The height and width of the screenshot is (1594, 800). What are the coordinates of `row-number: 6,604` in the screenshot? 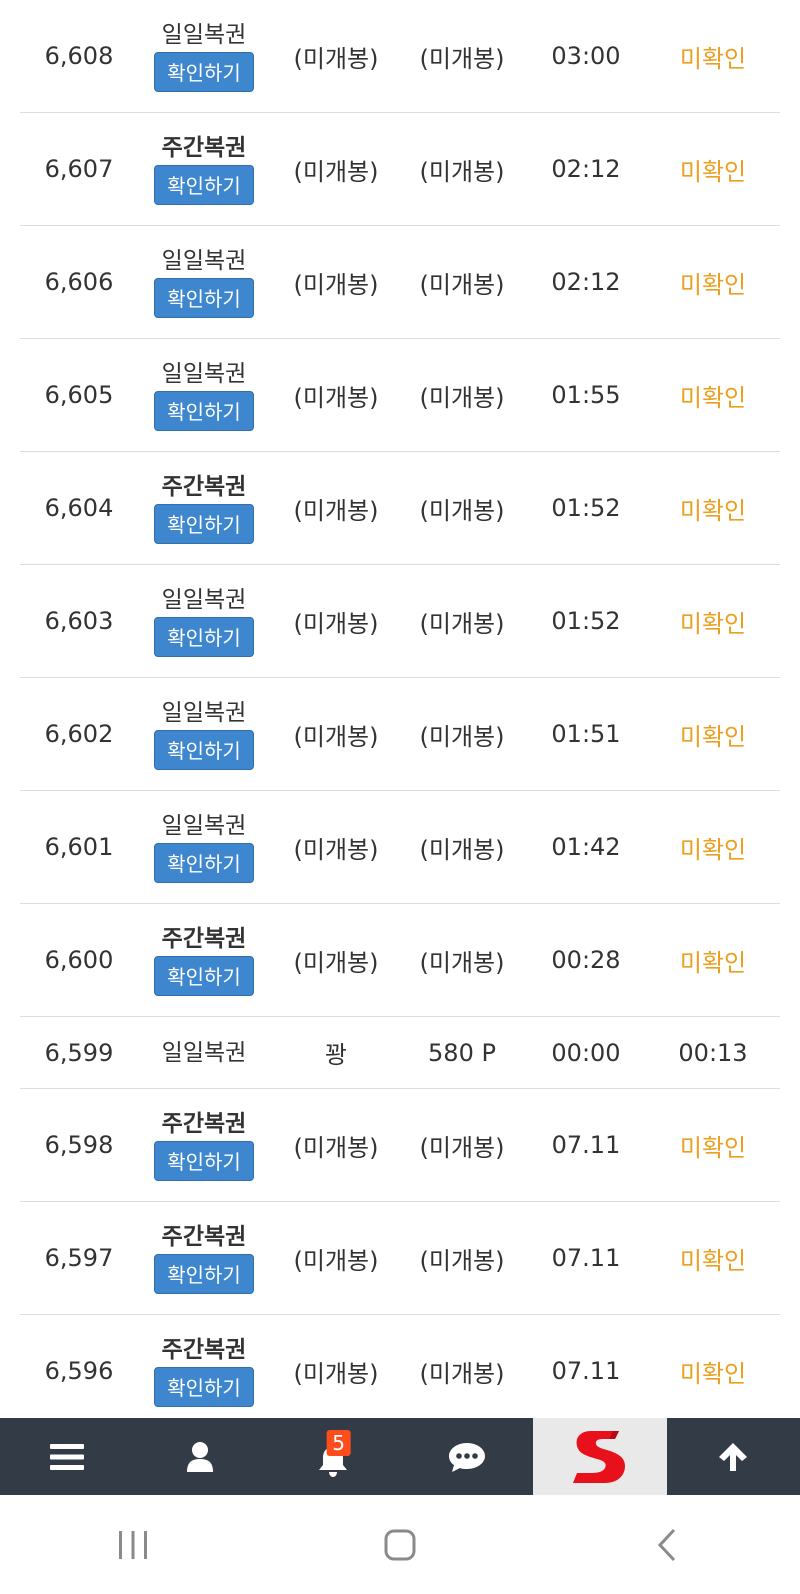 It's located at (79, 508).